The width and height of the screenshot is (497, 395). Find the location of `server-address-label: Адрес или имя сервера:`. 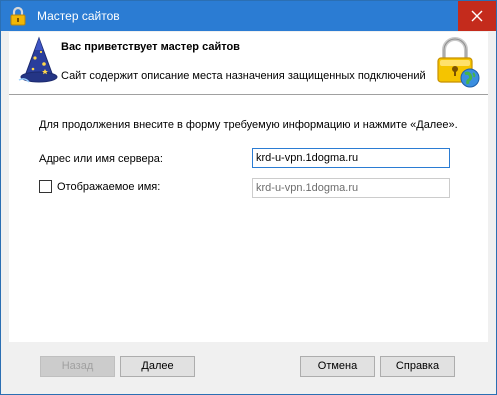

server-address-label: Адрес или имя сервера: is located at coordinates (101, 159).